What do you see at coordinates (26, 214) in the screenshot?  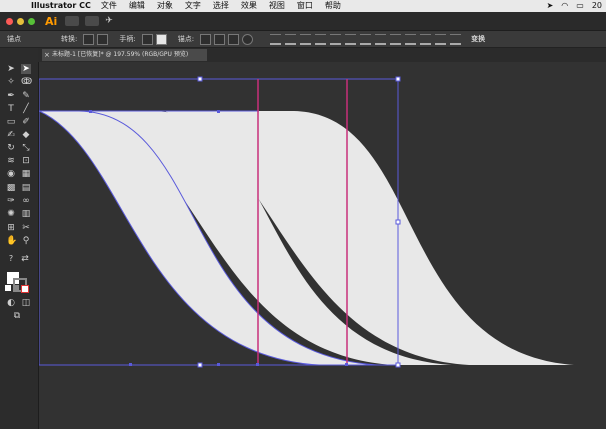 I see `column-graph-icon: ▥` at bounding box center [26, 214].